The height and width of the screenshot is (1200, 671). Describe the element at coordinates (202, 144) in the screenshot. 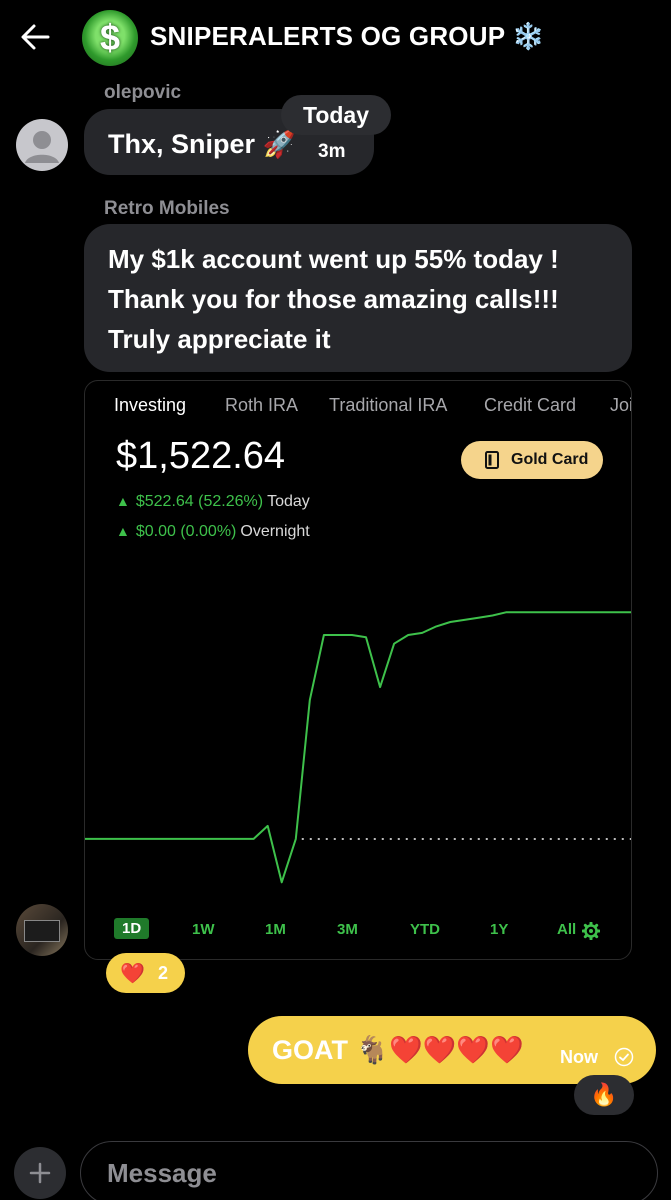

I see `message-text: Thx, Sniper 🚀` at that location.